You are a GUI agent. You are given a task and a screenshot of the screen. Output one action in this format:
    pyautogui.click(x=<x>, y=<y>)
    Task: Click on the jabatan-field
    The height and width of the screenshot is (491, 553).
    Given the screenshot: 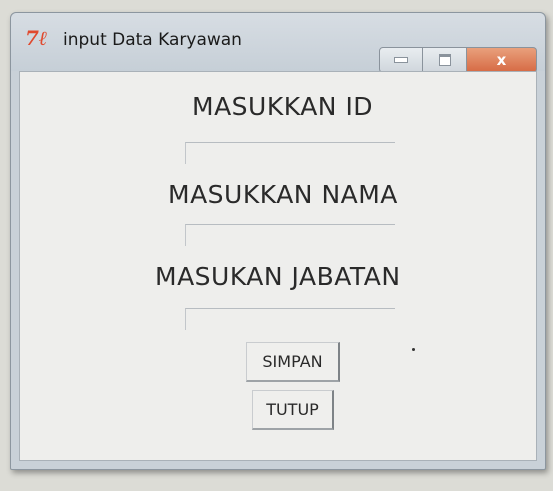 What is the action you would take?
    pyautogui.click(x=290, y=319)
    